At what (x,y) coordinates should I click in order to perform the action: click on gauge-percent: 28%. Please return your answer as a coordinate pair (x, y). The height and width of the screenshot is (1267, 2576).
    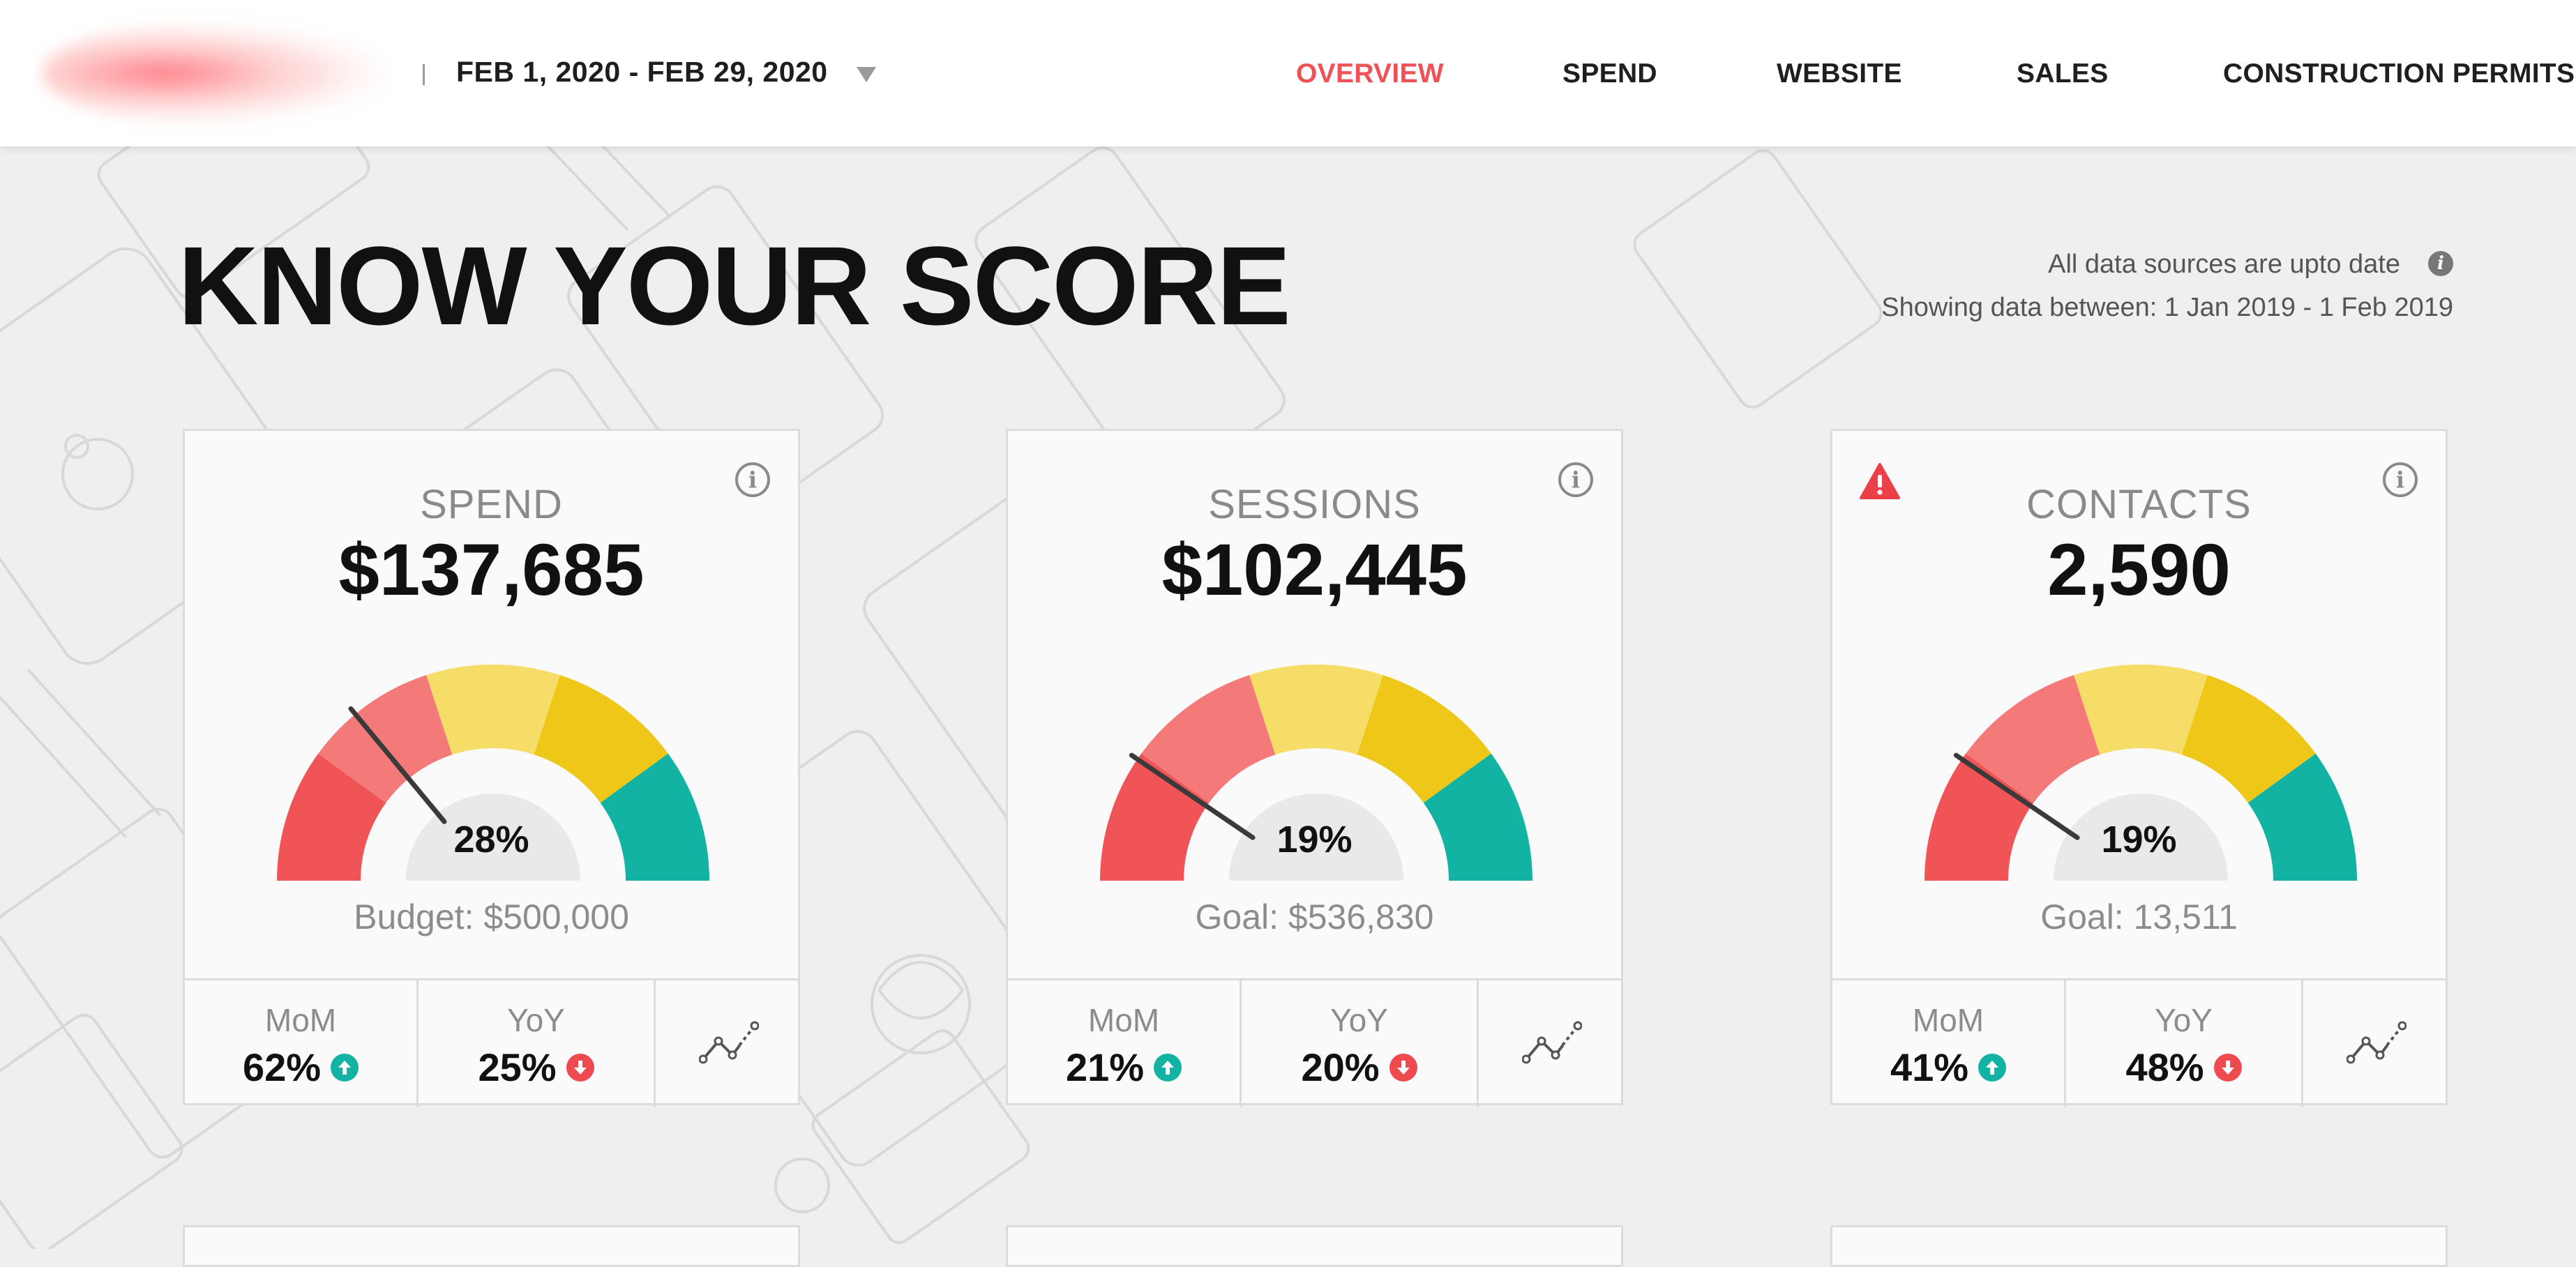
    Looking at the image, I should click on (491, 839).